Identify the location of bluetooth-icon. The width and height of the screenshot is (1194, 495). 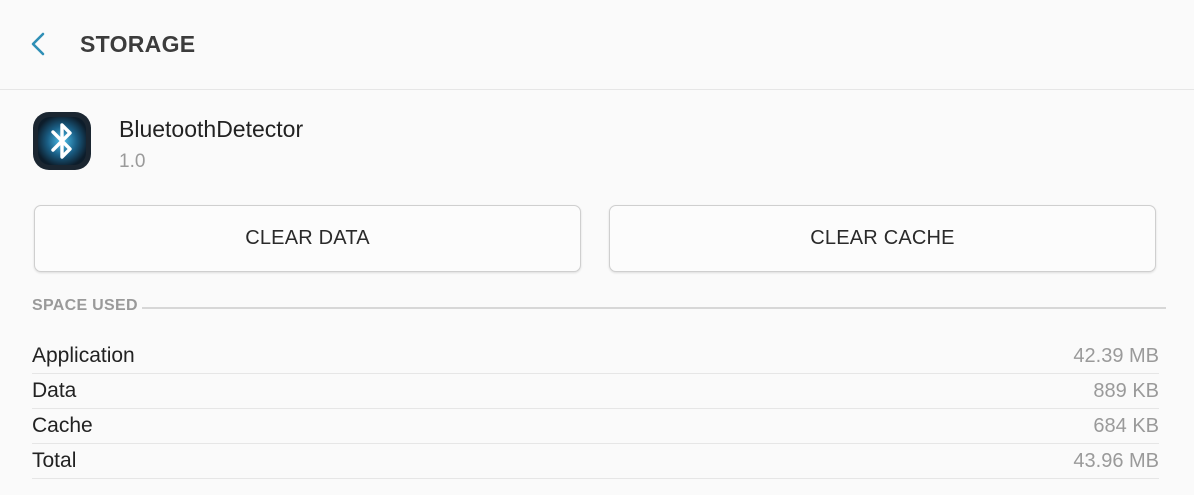
(62, 141).